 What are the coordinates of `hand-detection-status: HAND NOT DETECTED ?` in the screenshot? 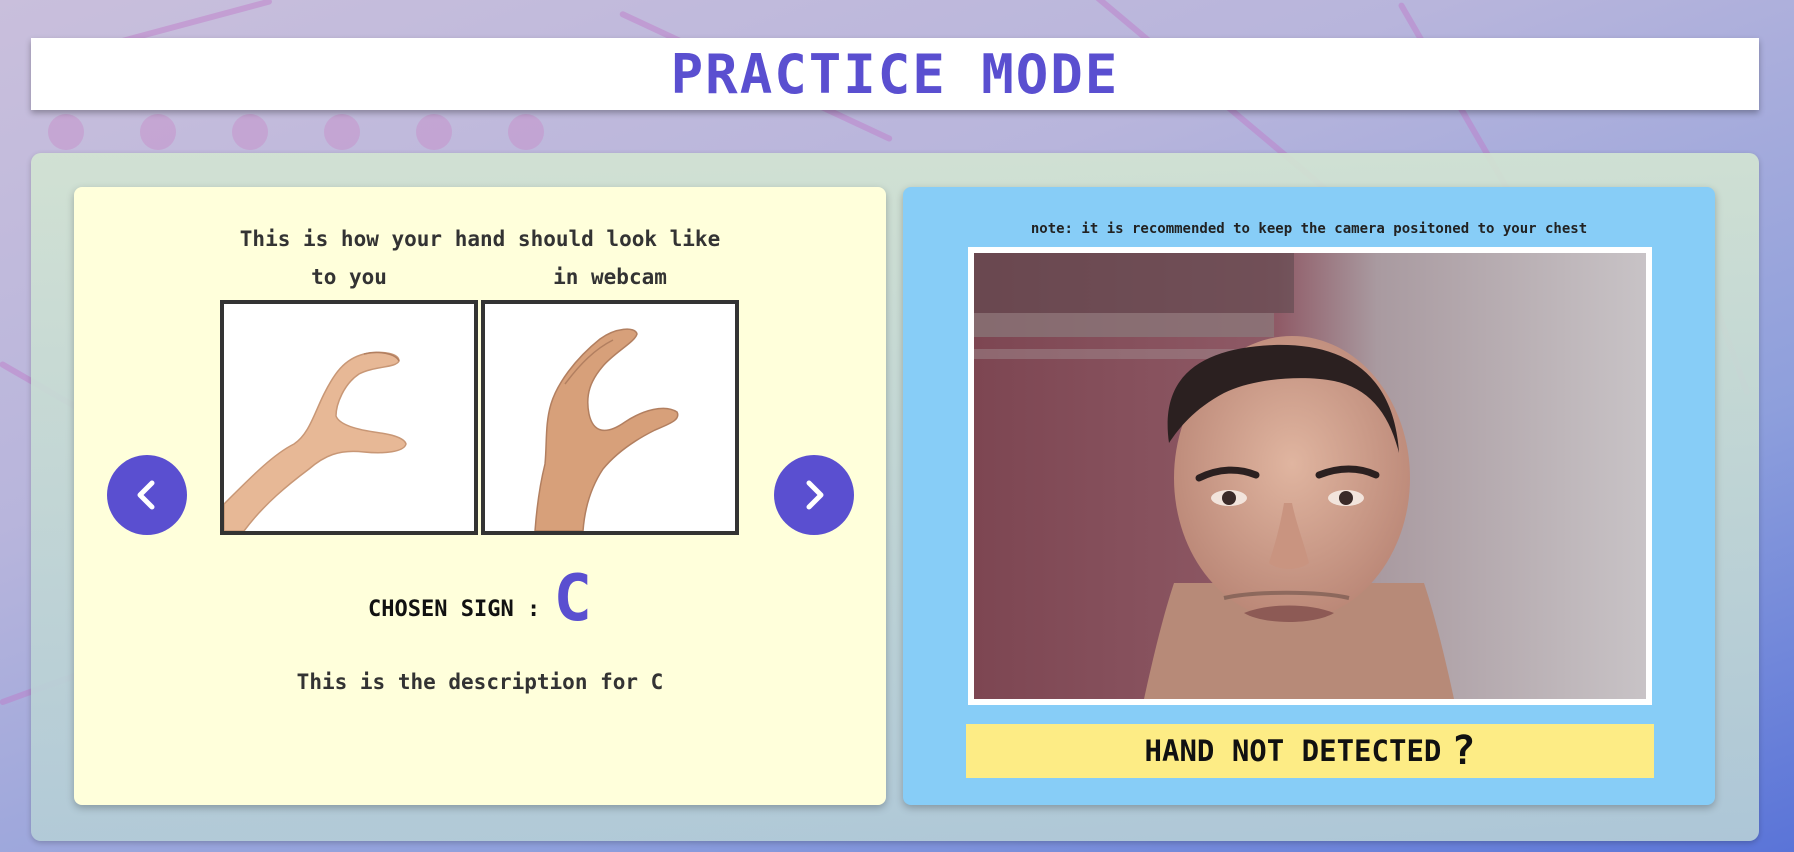 It's located at (1310, 751).